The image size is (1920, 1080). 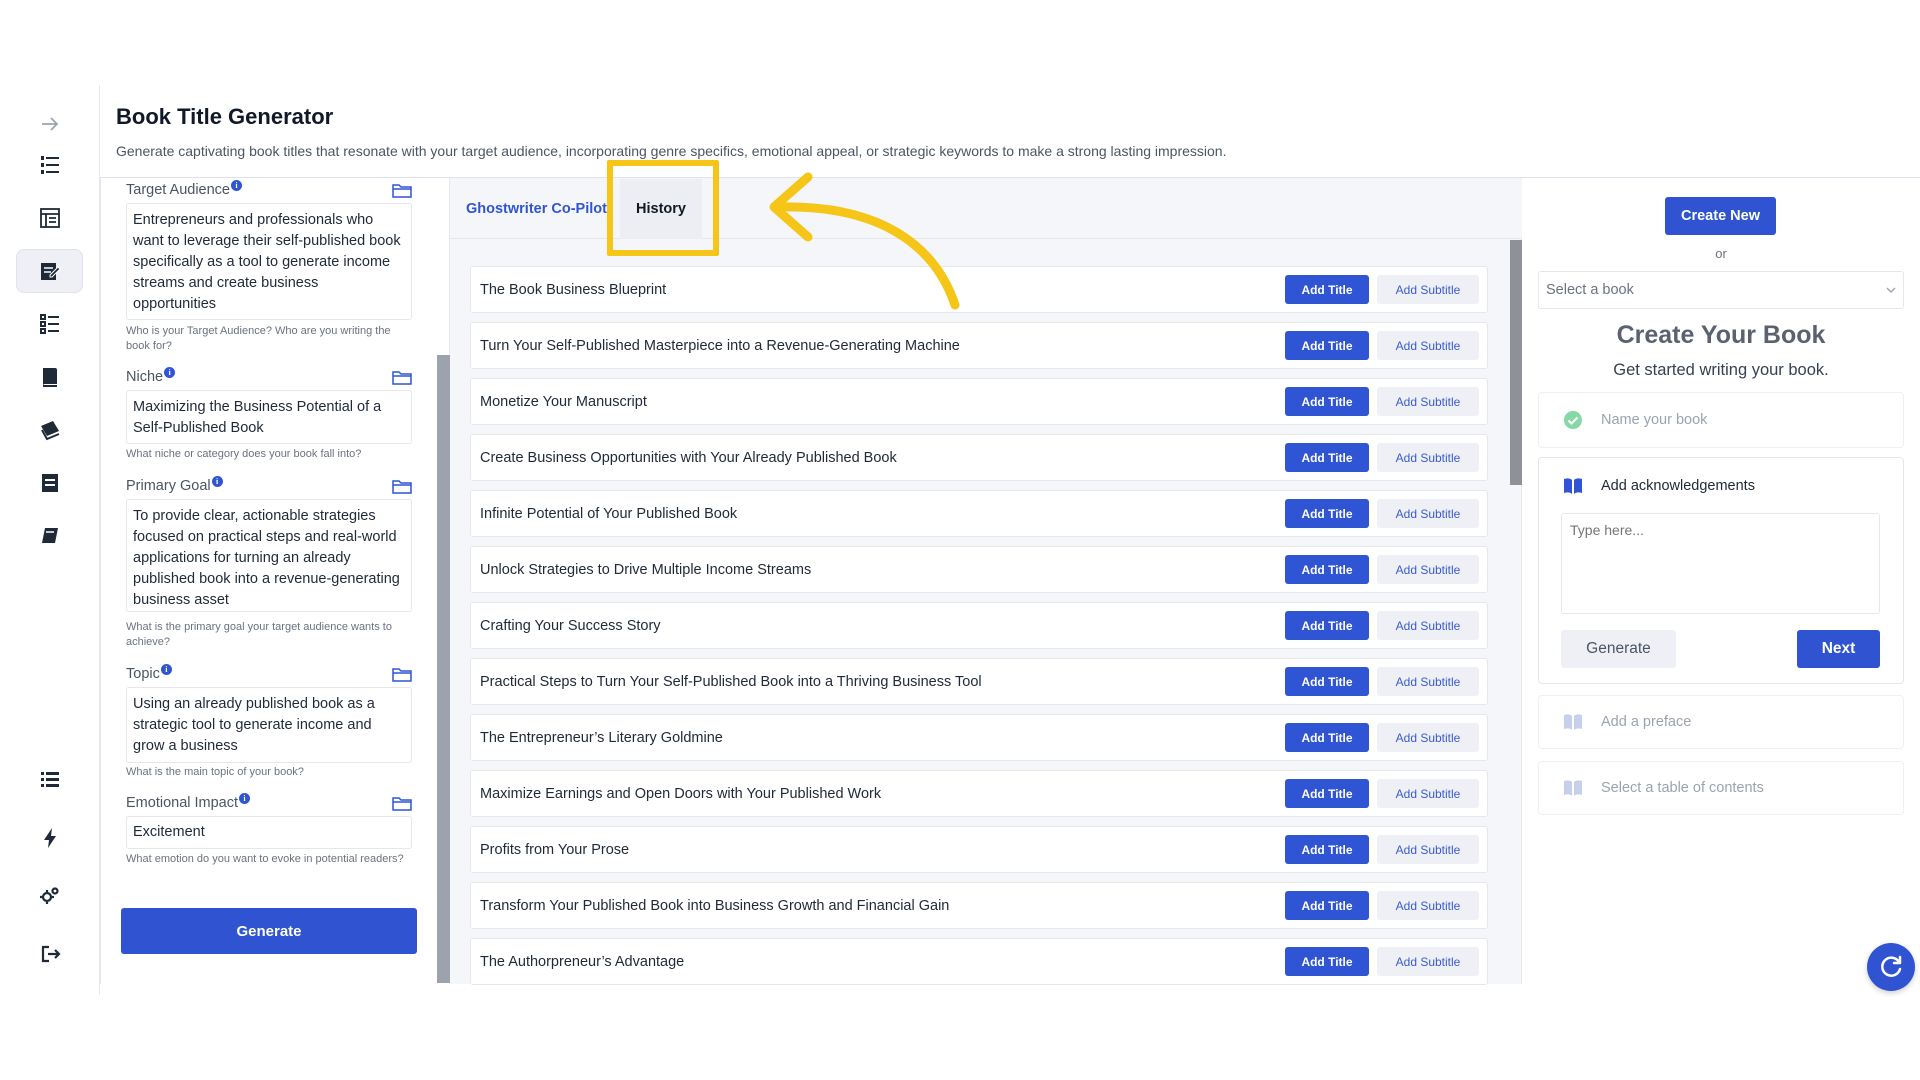 What do you see at coordinates (49, 779) in the screenshot?
I see `menu-list-icon` at bounding box center [49, 779].